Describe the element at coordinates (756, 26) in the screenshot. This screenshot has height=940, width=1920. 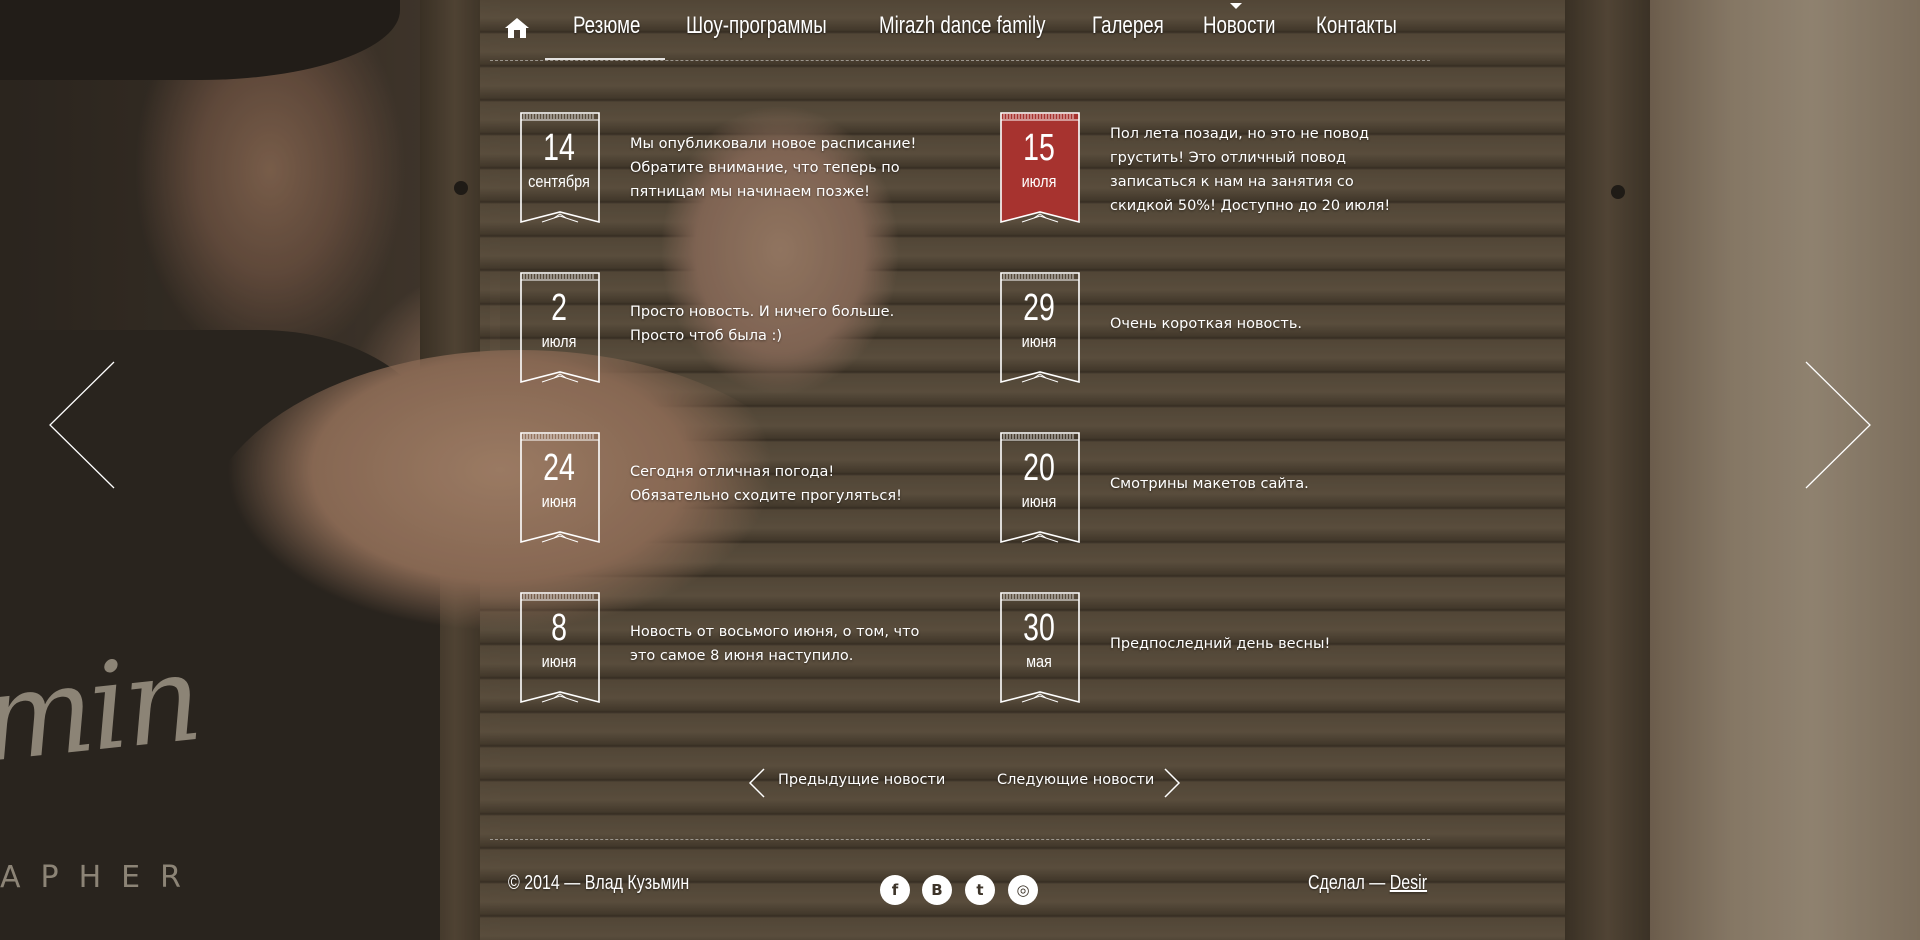
I see `nav-item-shows: Шоу-программы` at that location.